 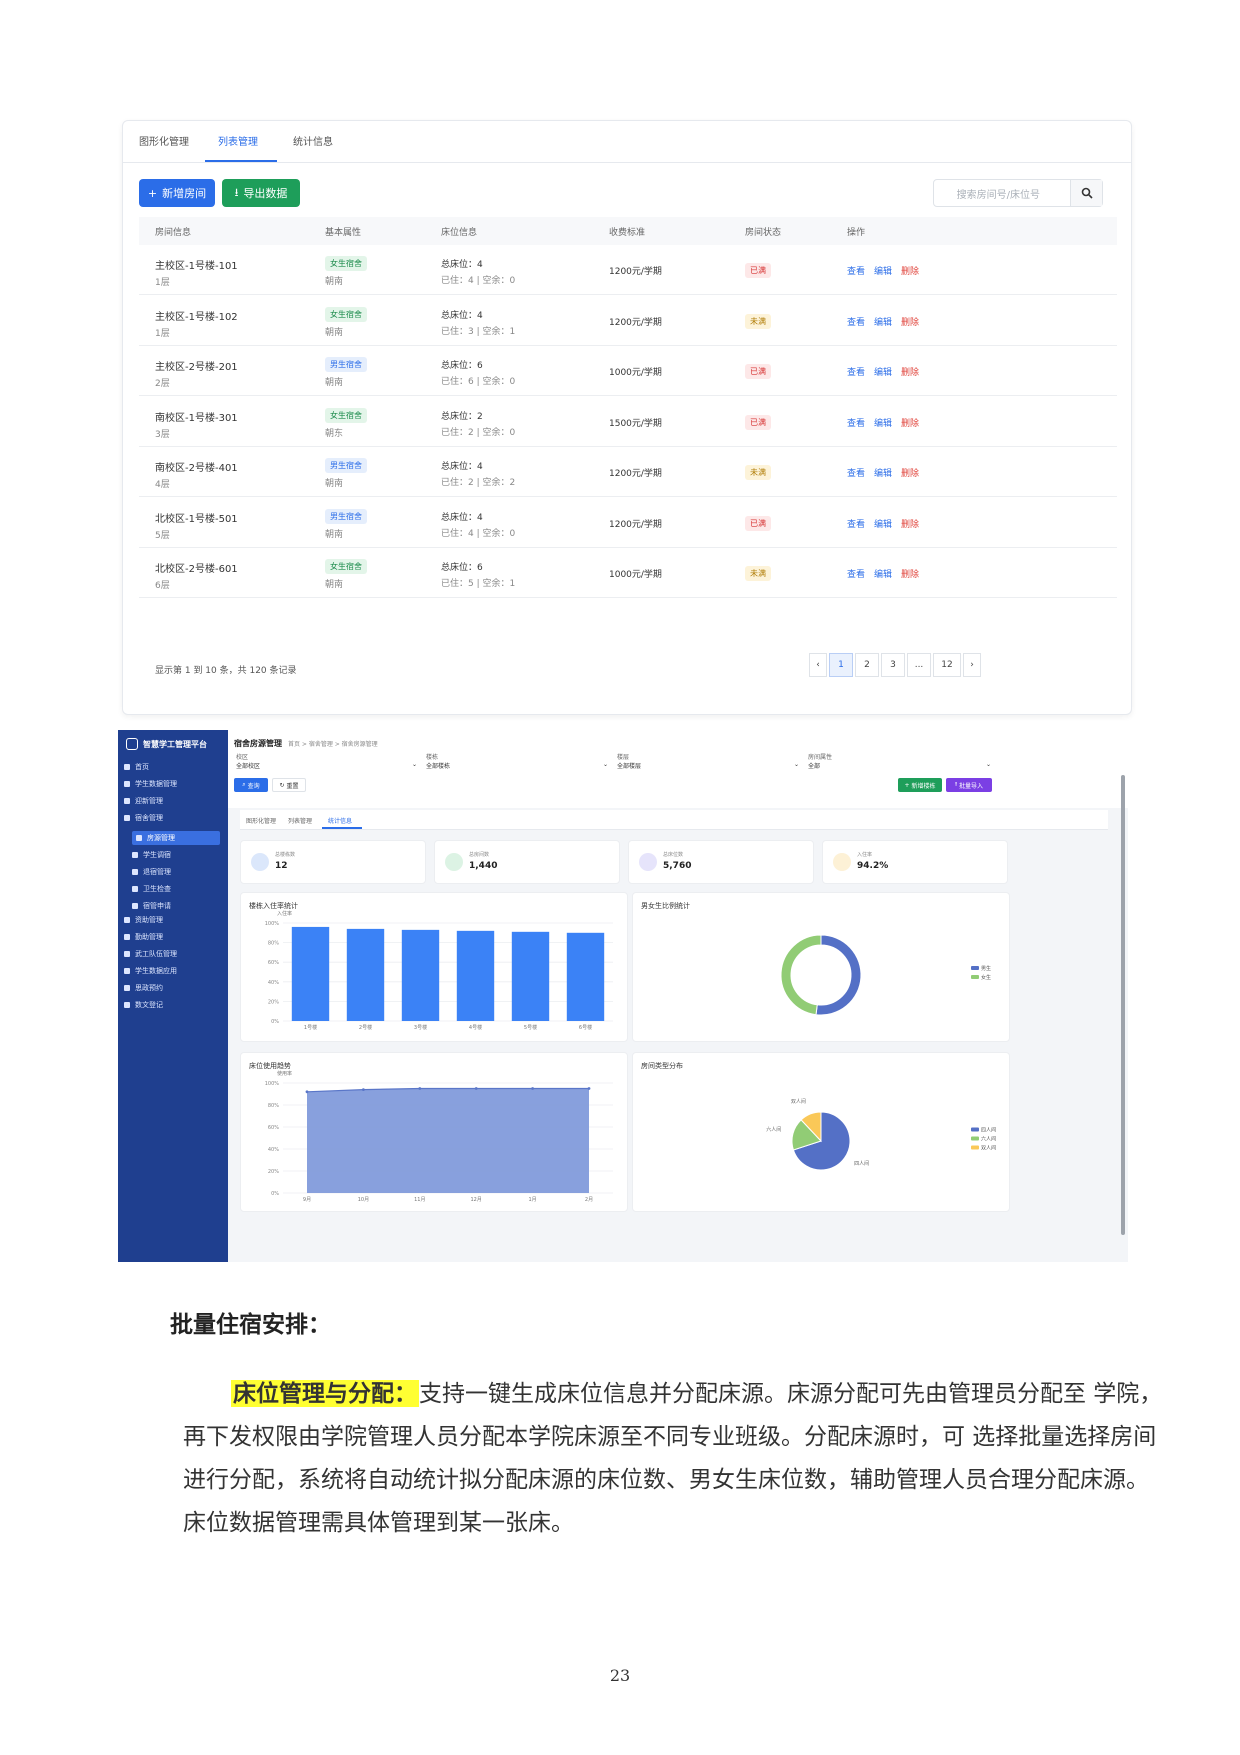 What do you see at coordinates (838, 975) in the screenshot?
I see `pie-slice` at bounding box center [838, 975].